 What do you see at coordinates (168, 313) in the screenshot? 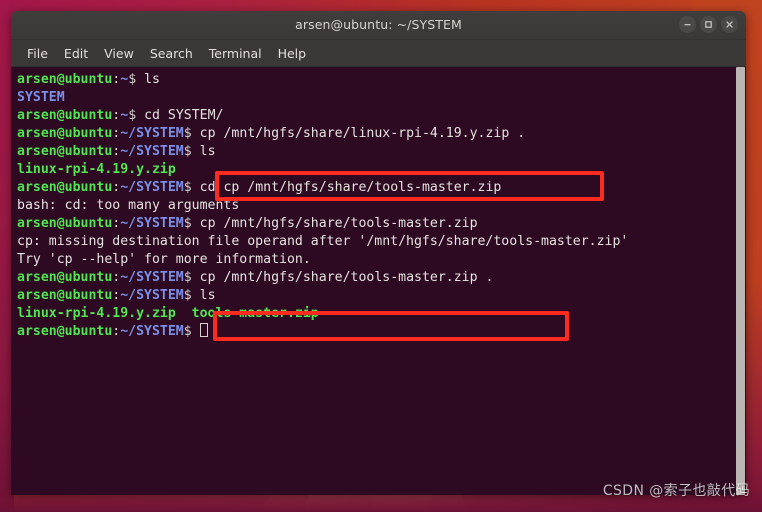
I see `terminal-line: linux-rpi-4.19.y.zip tools-master.zip` at bounding box center [168, 313].